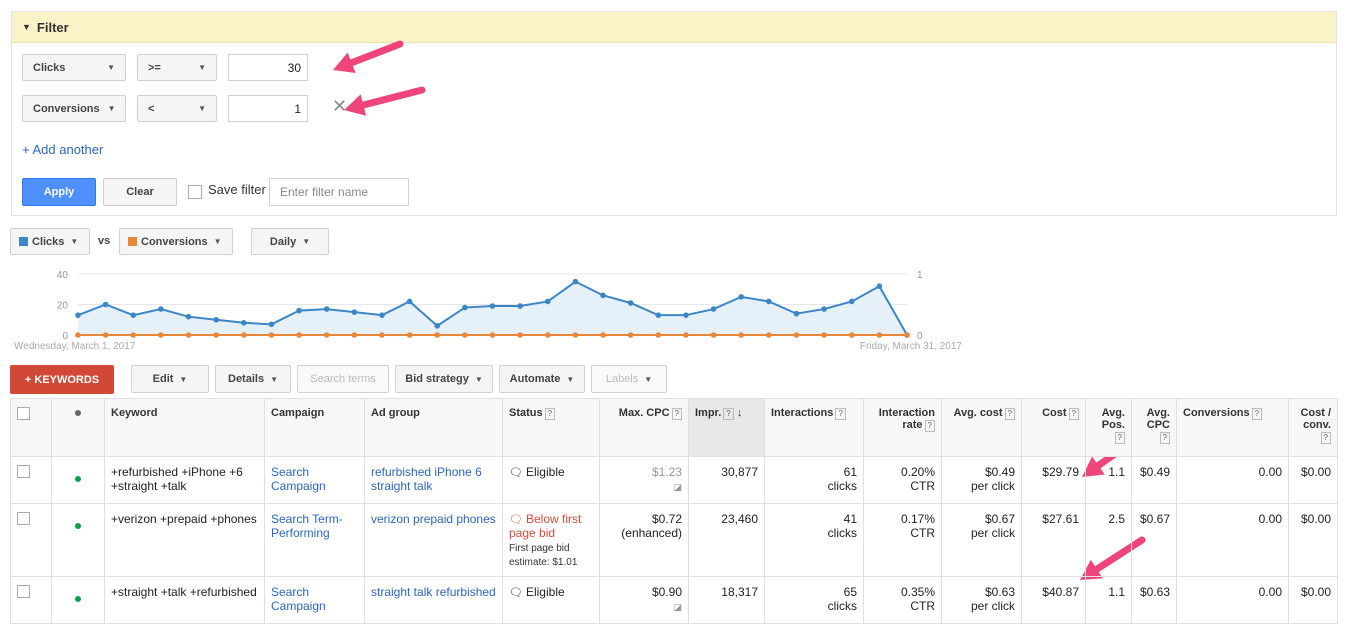 This screenshot has height=640, width=1366. Describe the element at coordinates (343, 379) in the screenshot. I see `search-terms-button: Search terms` at that location.